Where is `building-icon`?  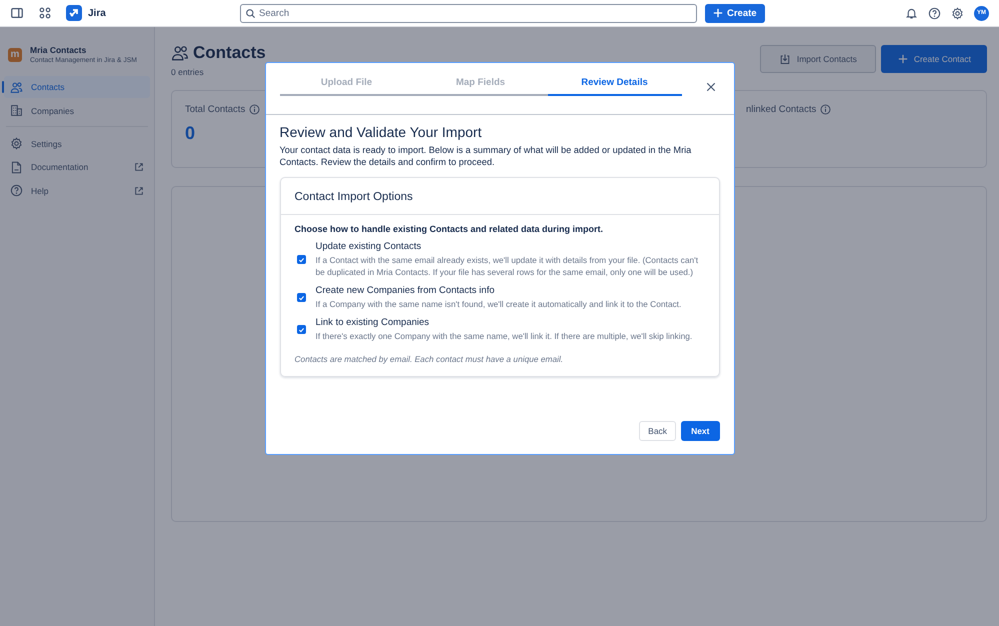
building-icon is located at coordinates (16, 110).